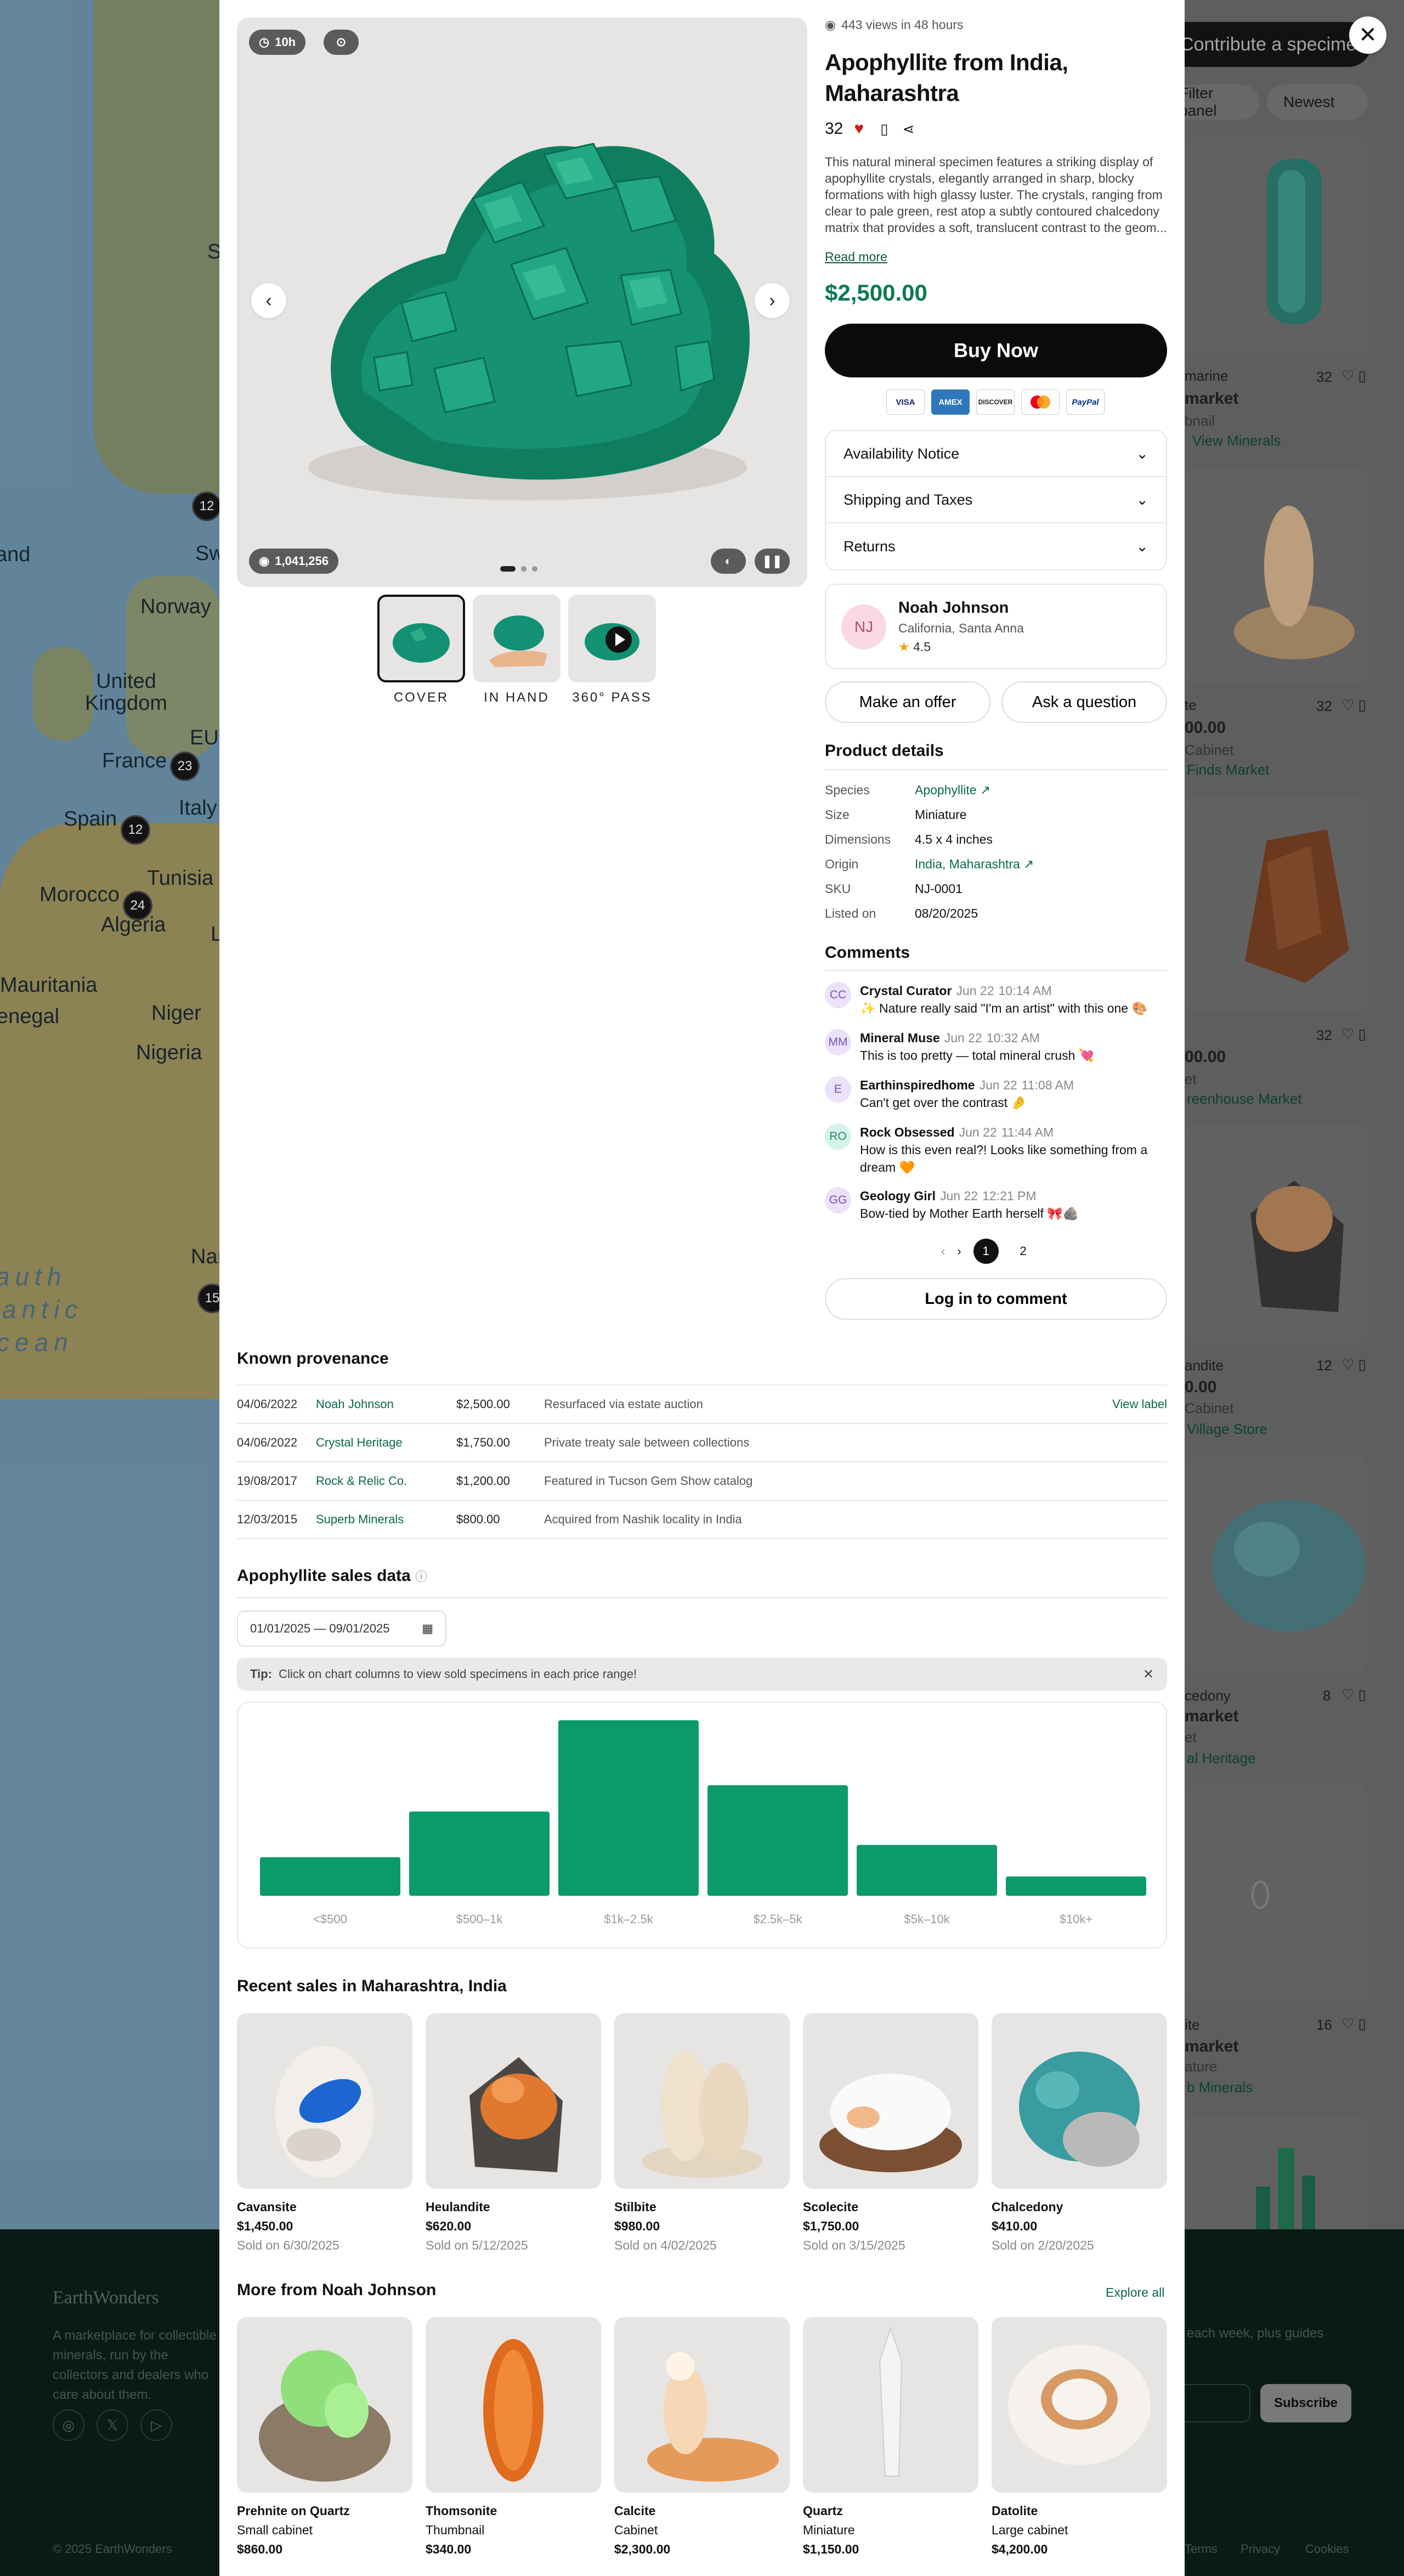 The image size is (1404, 2576). I want to click on product-name: Datolite, so click(1015, 2511).